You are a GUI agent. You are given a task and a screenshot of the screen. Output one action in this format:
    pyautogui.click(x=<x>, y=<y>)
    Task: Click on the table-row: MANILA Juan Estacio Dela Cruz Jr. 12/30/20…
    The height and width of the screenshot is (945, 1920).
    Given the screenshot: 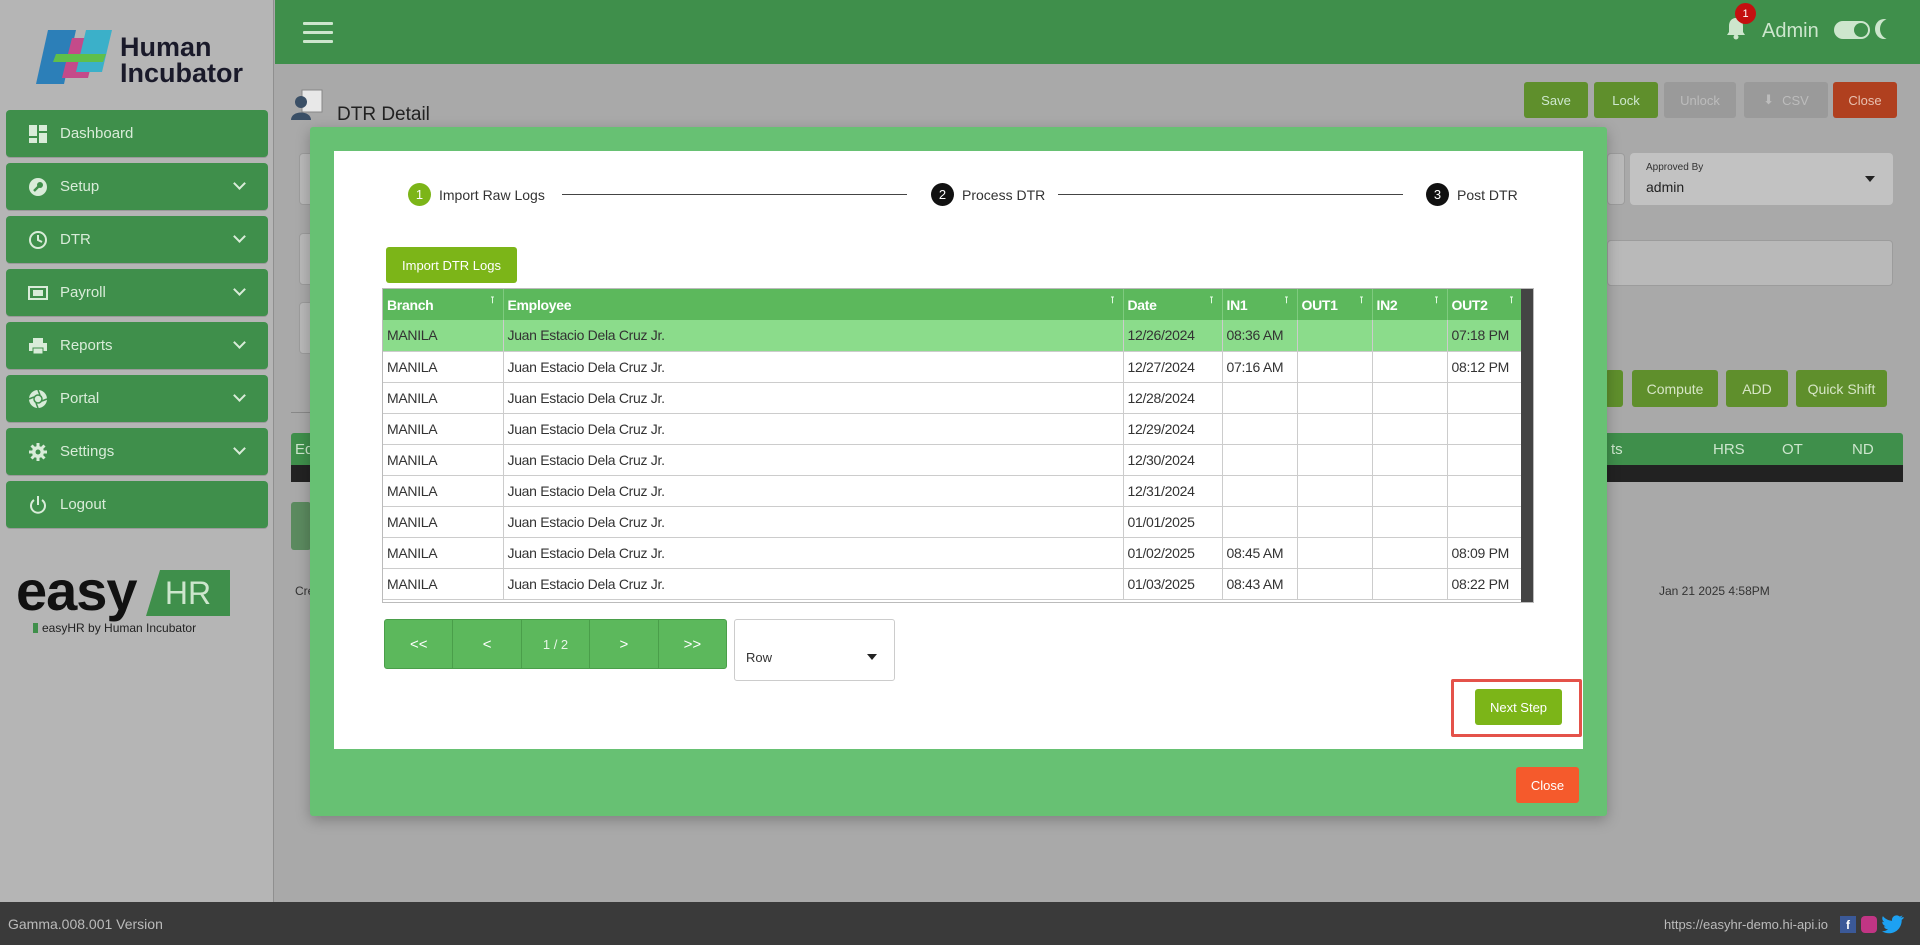 What is the action you would take?
    pyautogui.click(x=953, y=460)
    